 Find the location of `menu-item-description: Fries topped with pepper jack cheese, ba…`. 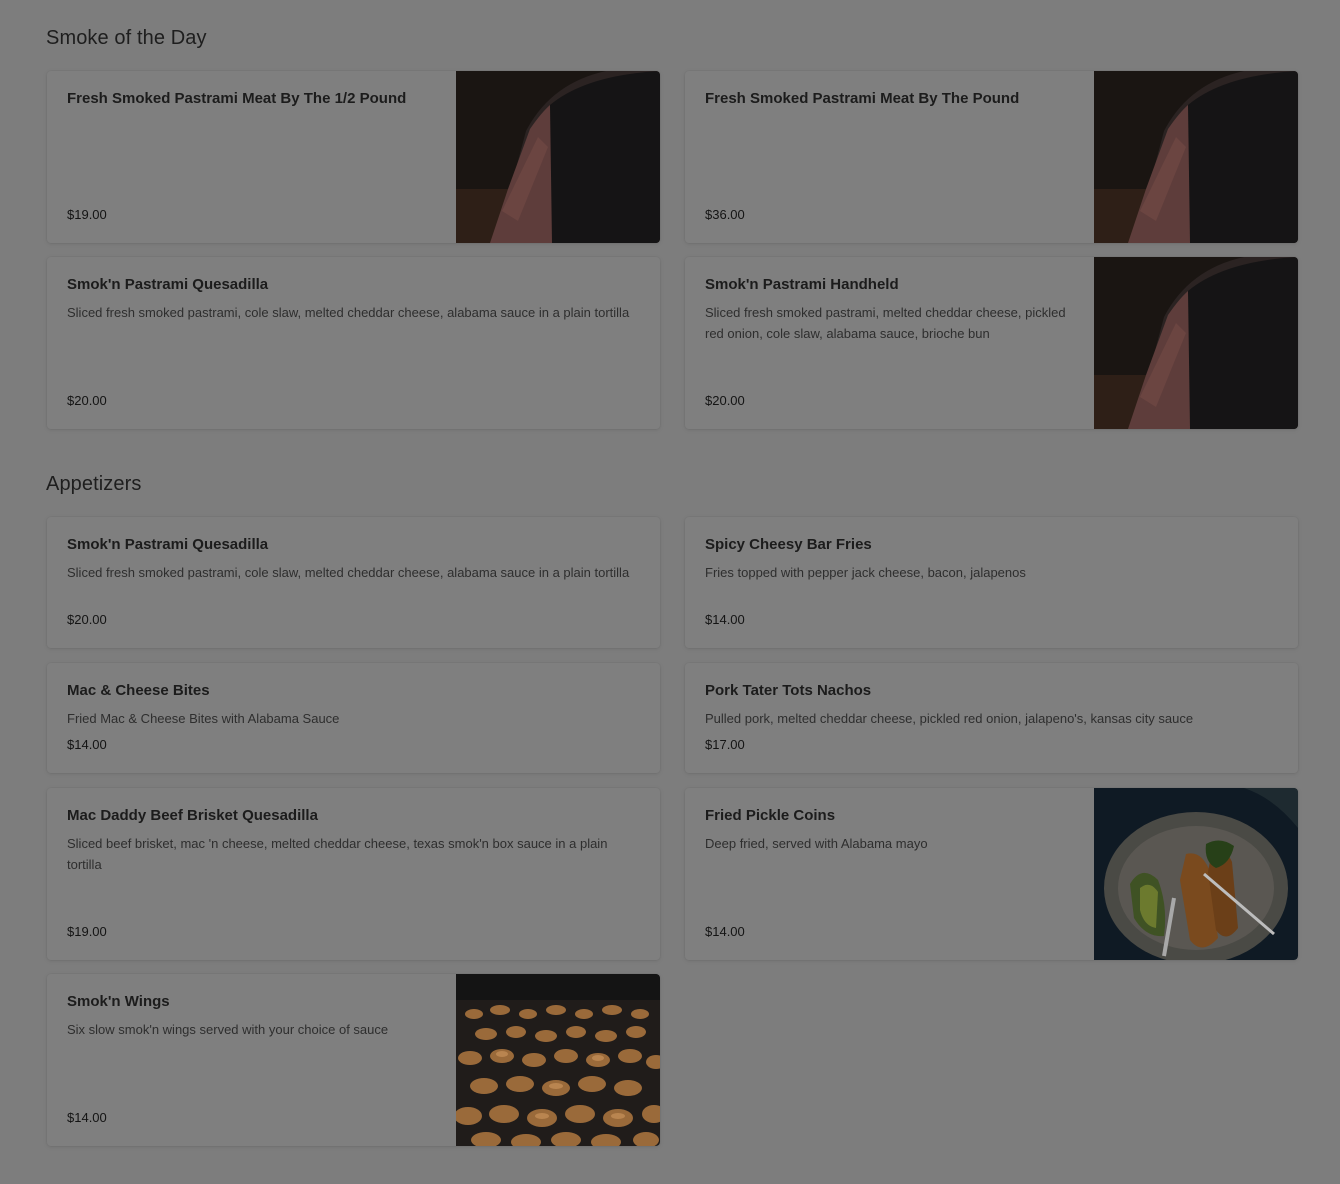

menu-item-description: Fries topped with pepper jack cheese, ba… is located at coordinates (865, 572).